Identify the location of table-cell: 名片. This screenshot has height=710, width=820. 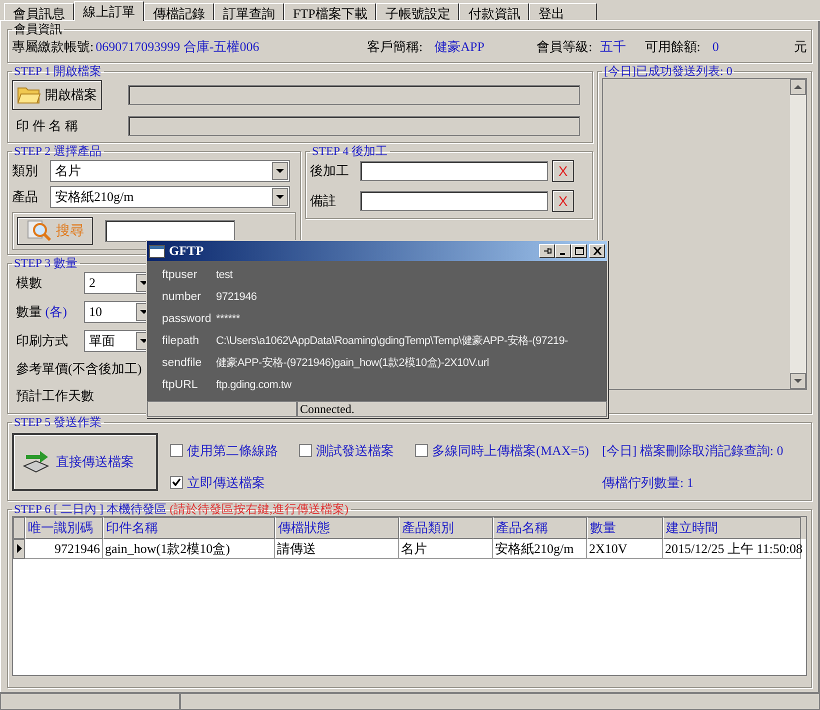
(446, 548).